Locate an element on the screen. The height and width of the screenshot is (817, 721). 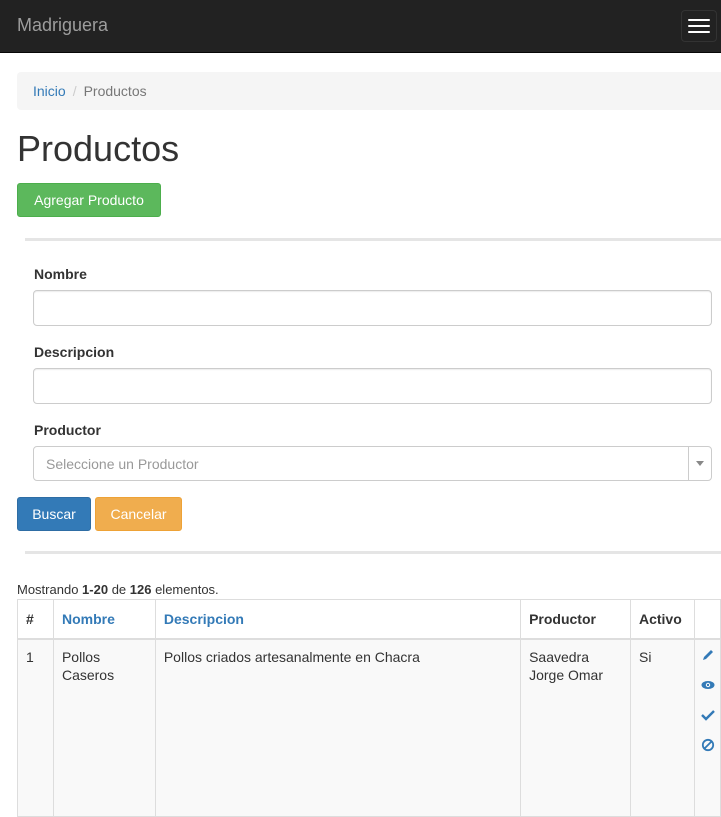
results-range: 1-20 is located at coordinates (95, 589).